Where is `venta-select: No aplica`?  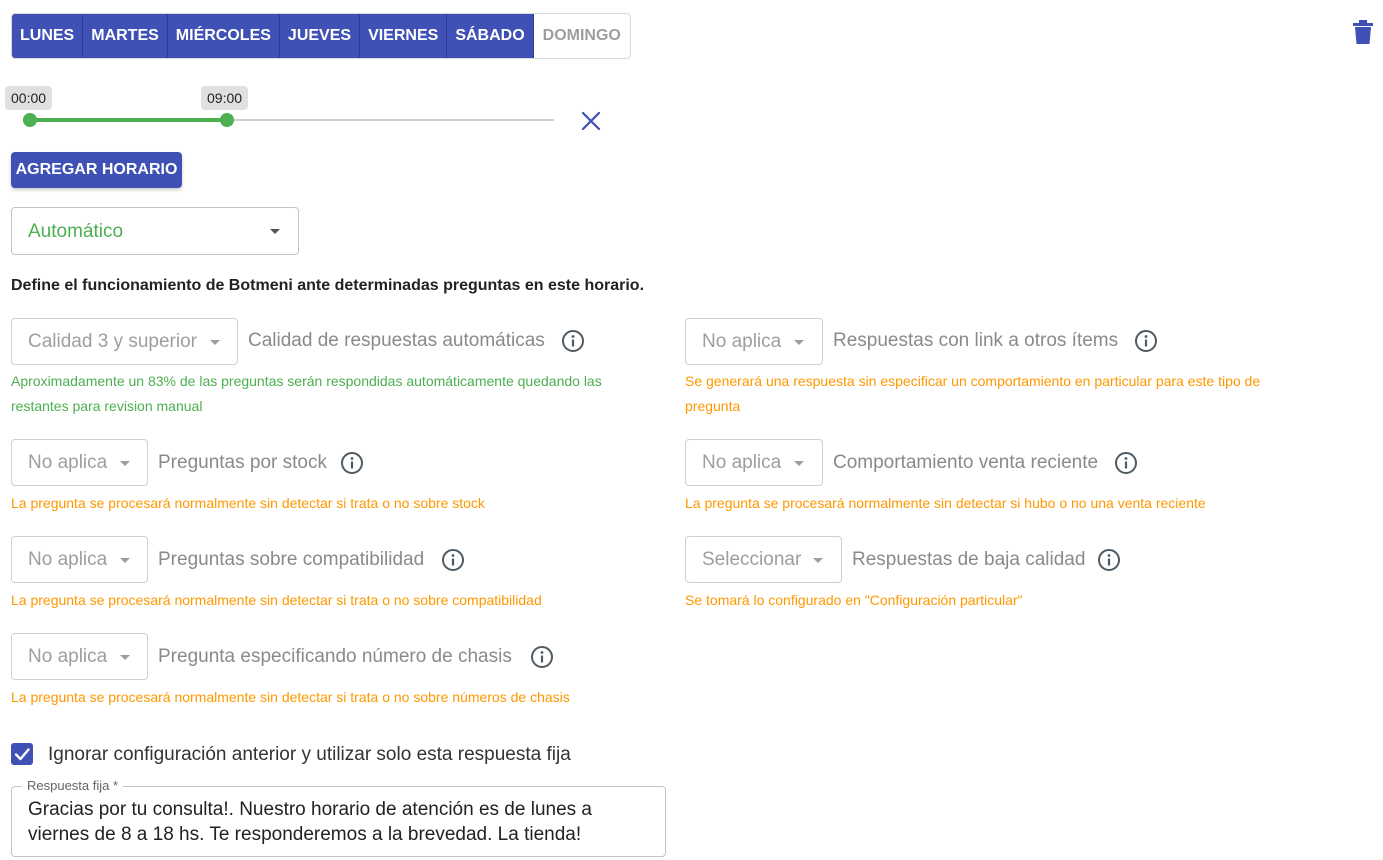
venta-select: No aplica is located at coordinates (754, 462).